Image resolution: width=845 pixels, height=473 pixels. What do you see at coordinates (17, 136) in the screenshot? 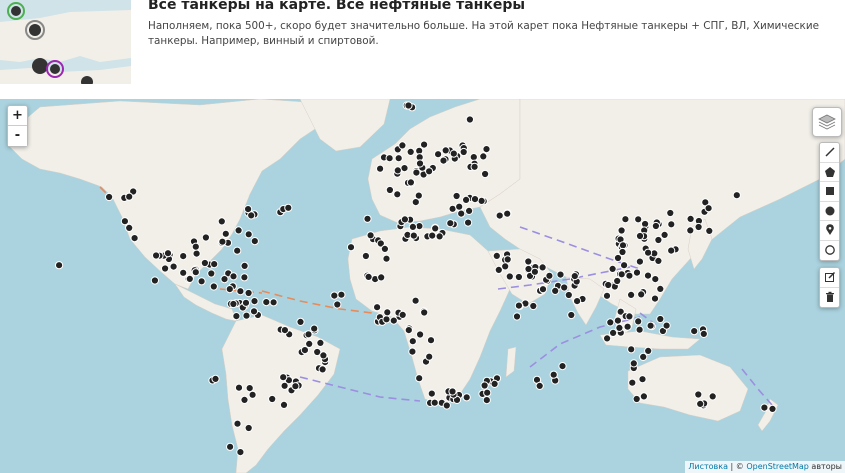
I see `zoom-out-button: -` at bounding box center [17, 136].